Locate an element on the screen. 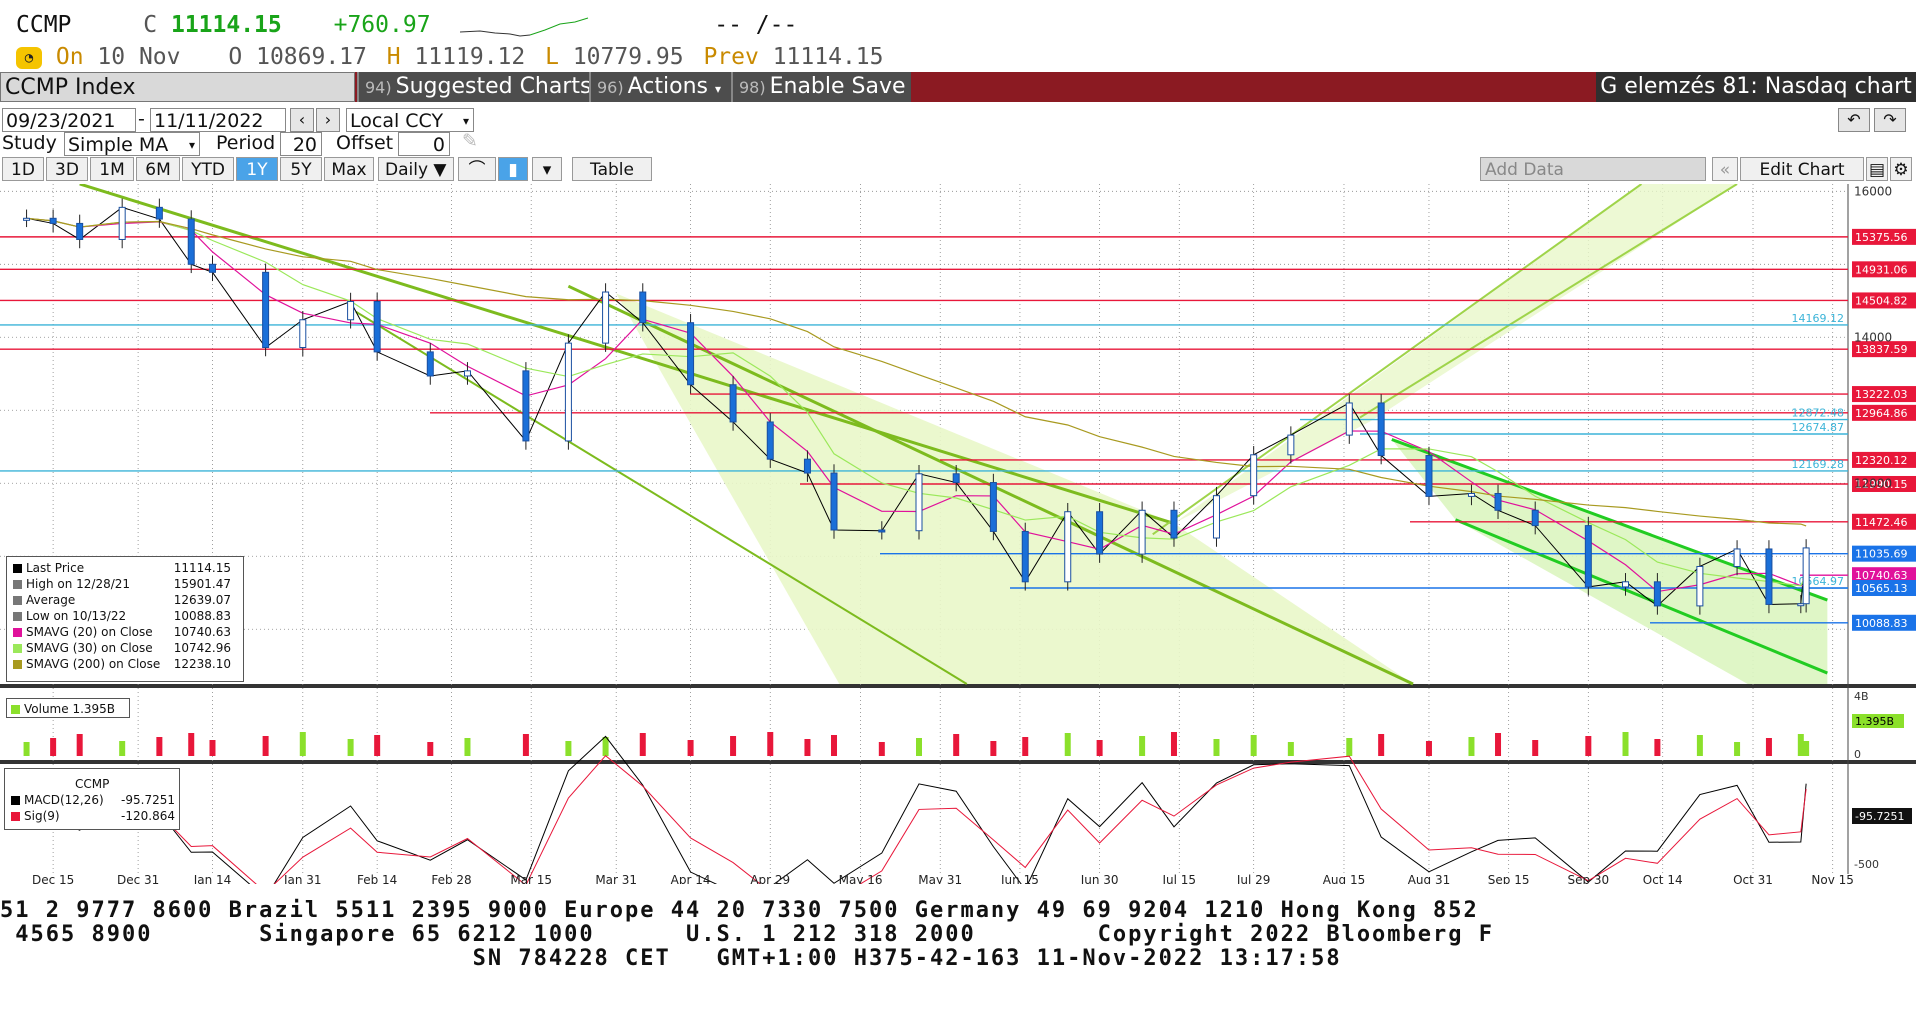 This screenshot has height=1013, width=1916. date-to-input: 11/11/2022 is located at coordinates (218, 120).